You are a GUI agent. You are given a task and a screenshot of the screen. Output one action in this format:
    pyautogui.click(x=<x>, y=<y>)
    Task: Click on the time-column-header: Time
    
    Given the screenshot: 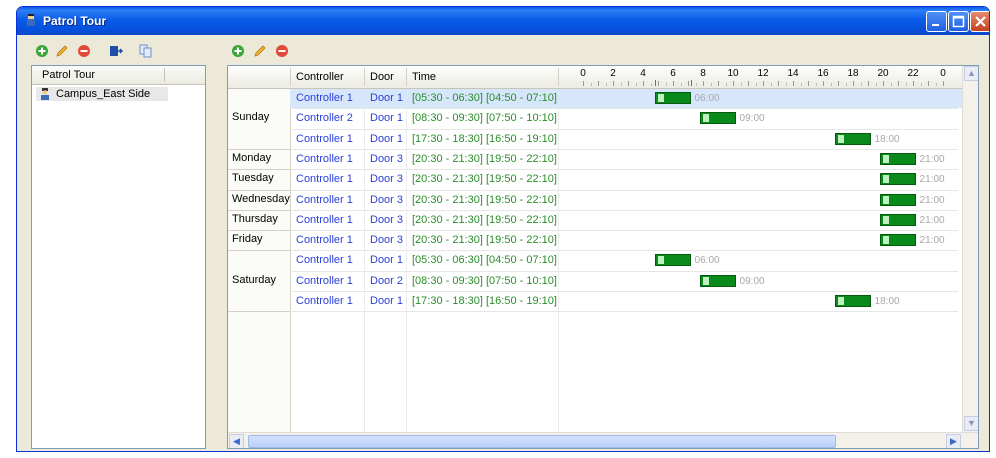 What is the action you would take?
    pyautogui.click(x=424, y=77)
    